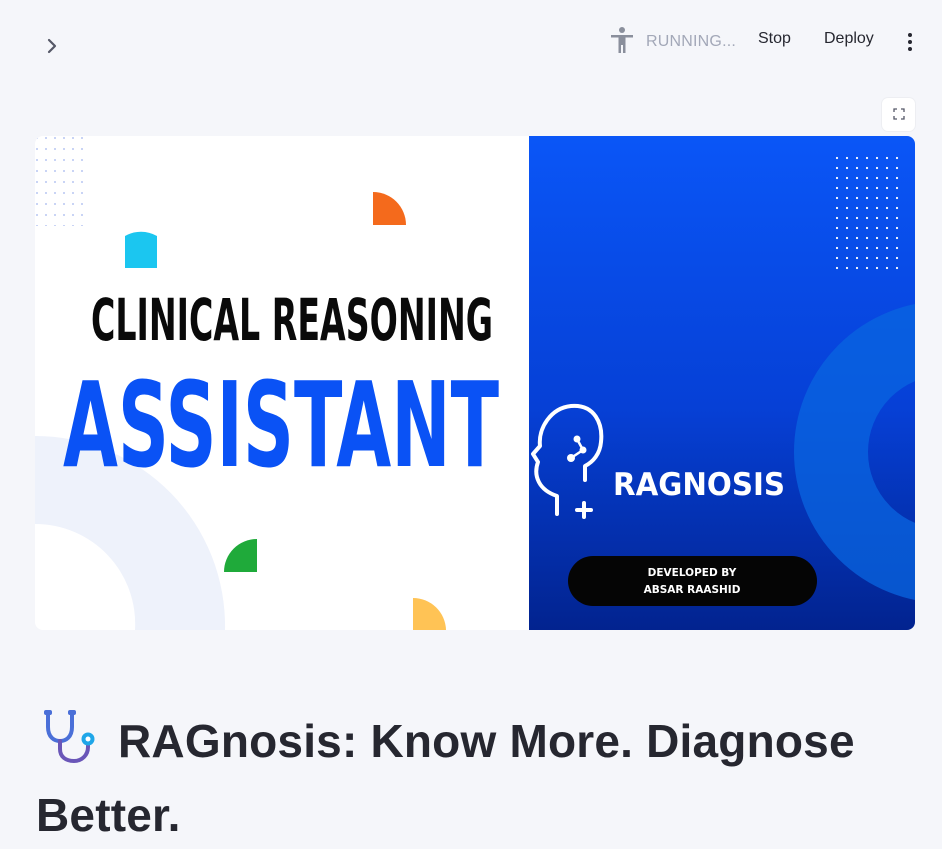 This screenshot has height=849, width=942. Describe the element at coordinates (52, 46) in the screenshot. I see `chevron-right-icon` at that location.